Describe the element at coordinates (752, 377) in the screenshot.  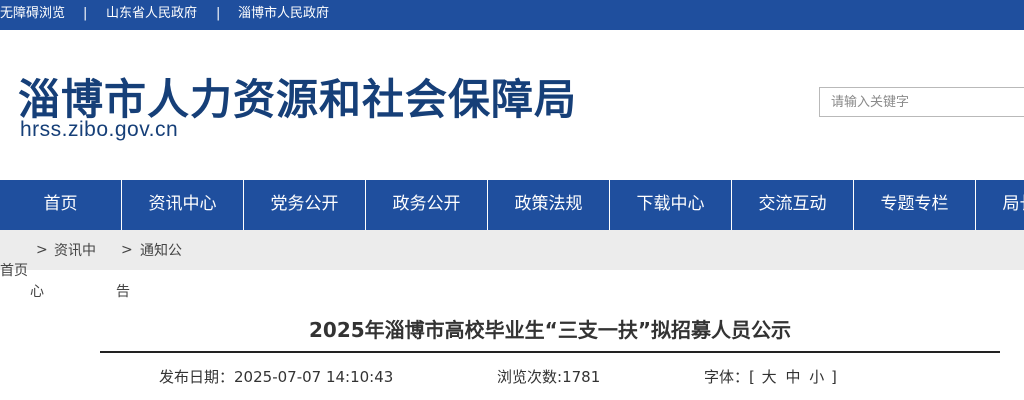
I see `bracket-open: [` at that location.